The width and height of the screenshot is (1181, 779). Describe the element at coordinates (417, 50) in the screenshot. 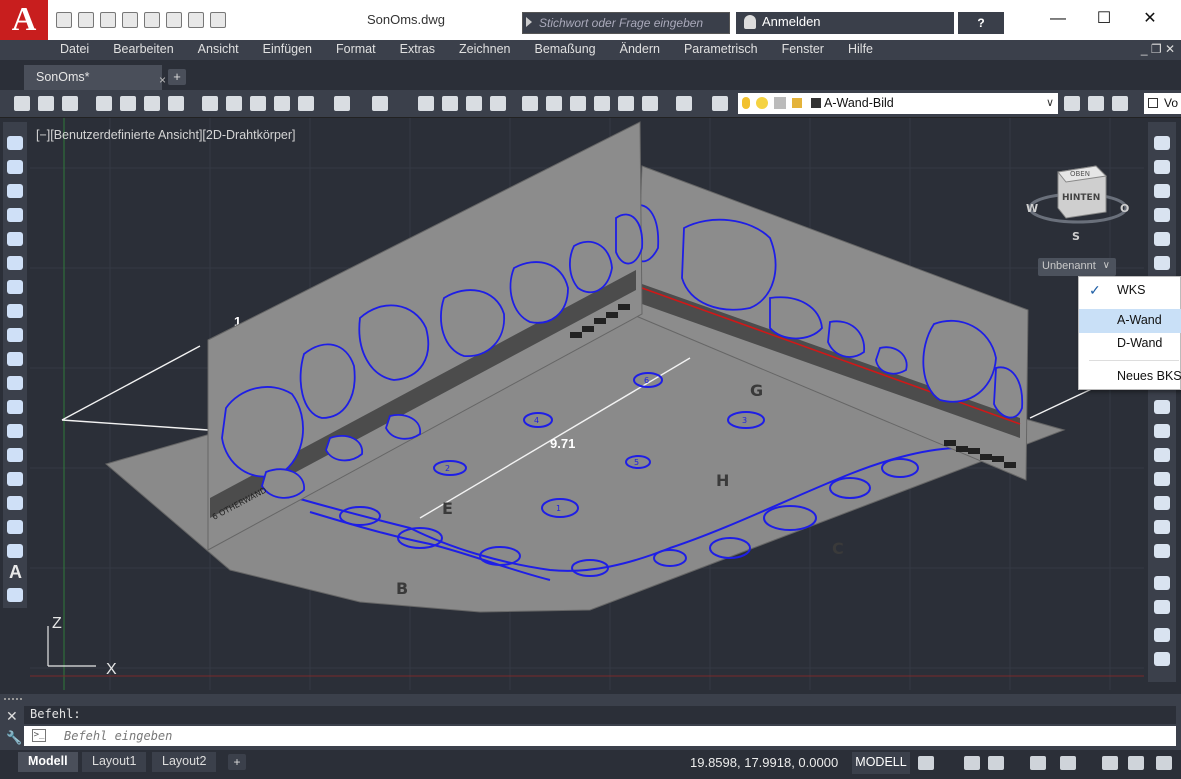

I see `menu-extras: Extras` at that location.